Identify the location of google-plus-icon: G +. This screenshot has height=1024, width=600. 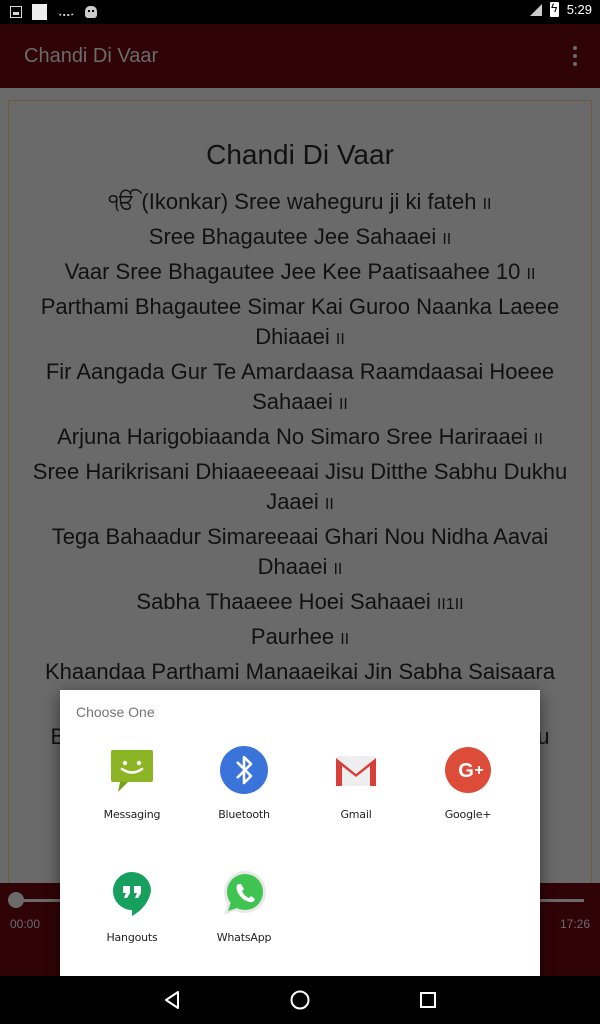
(468, 770).